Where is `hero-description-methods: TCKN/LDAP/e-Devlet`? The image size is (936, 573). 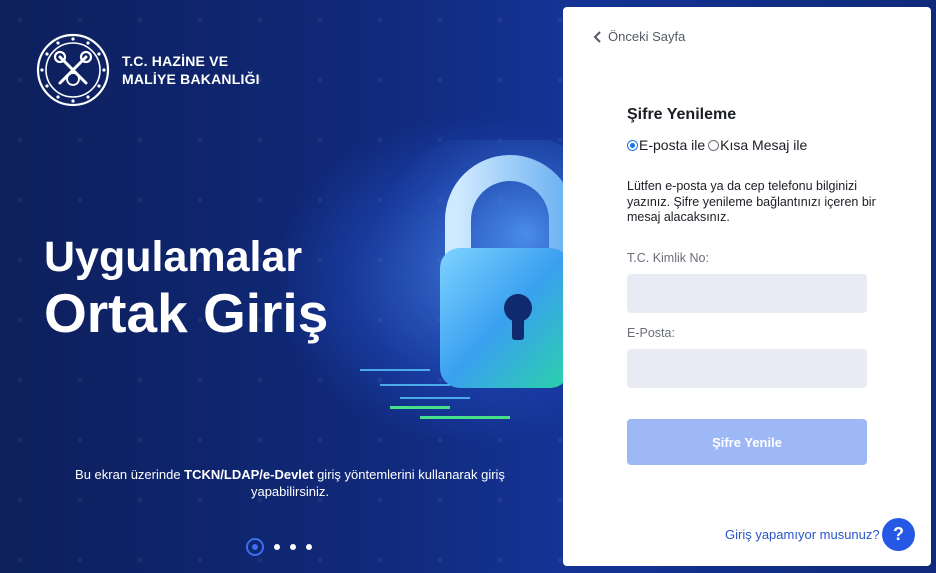 hero-description-methods: TCKN/LDAP/e-Devlet is located at coordinates (249, 474).